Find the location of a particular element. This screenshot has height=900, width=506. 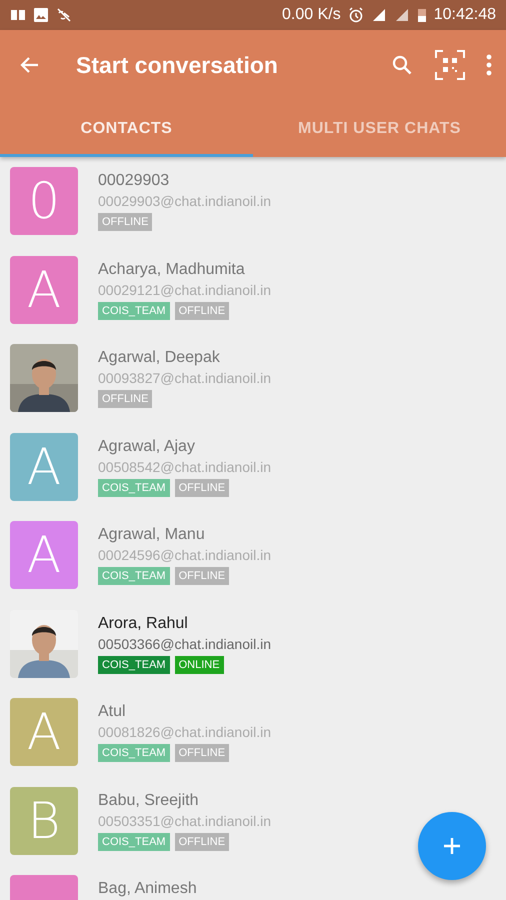

status-tag: ONLINE is located at coordinates (199, 665).